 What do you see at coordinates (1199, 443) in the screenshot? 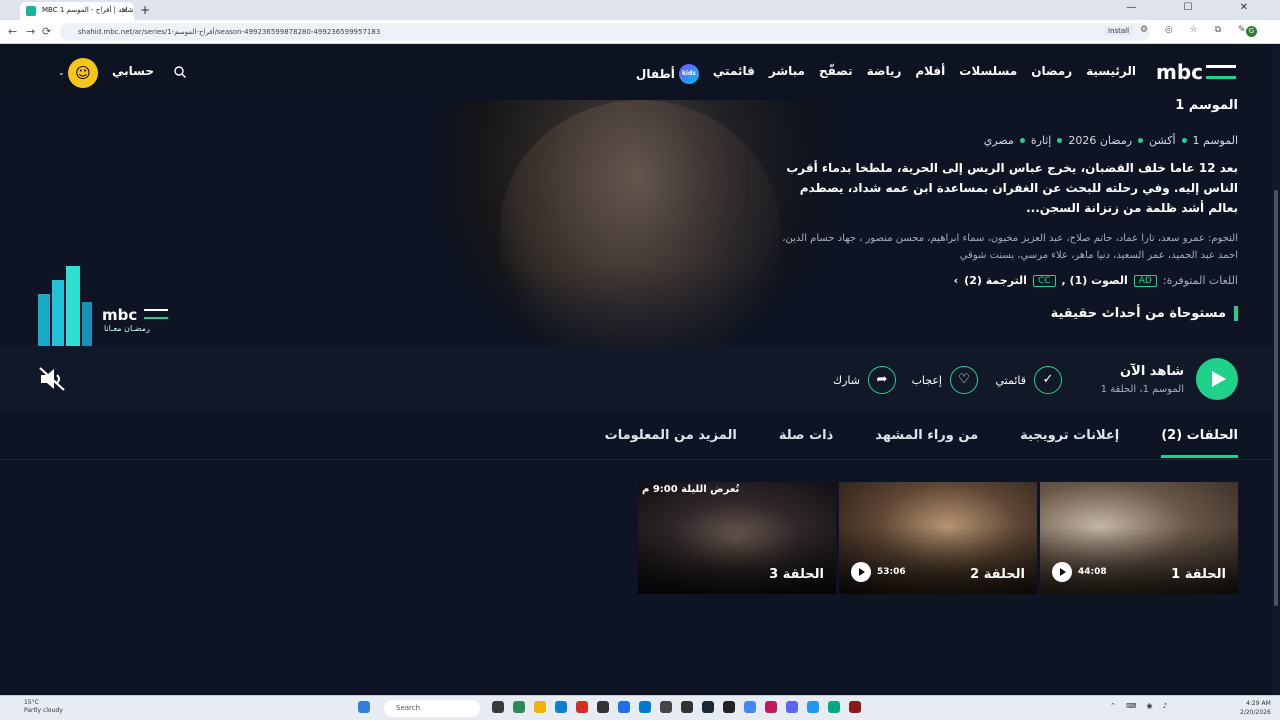
I see `tab-episodes: الحلقات (2)` at bounding box center [1199, 443].